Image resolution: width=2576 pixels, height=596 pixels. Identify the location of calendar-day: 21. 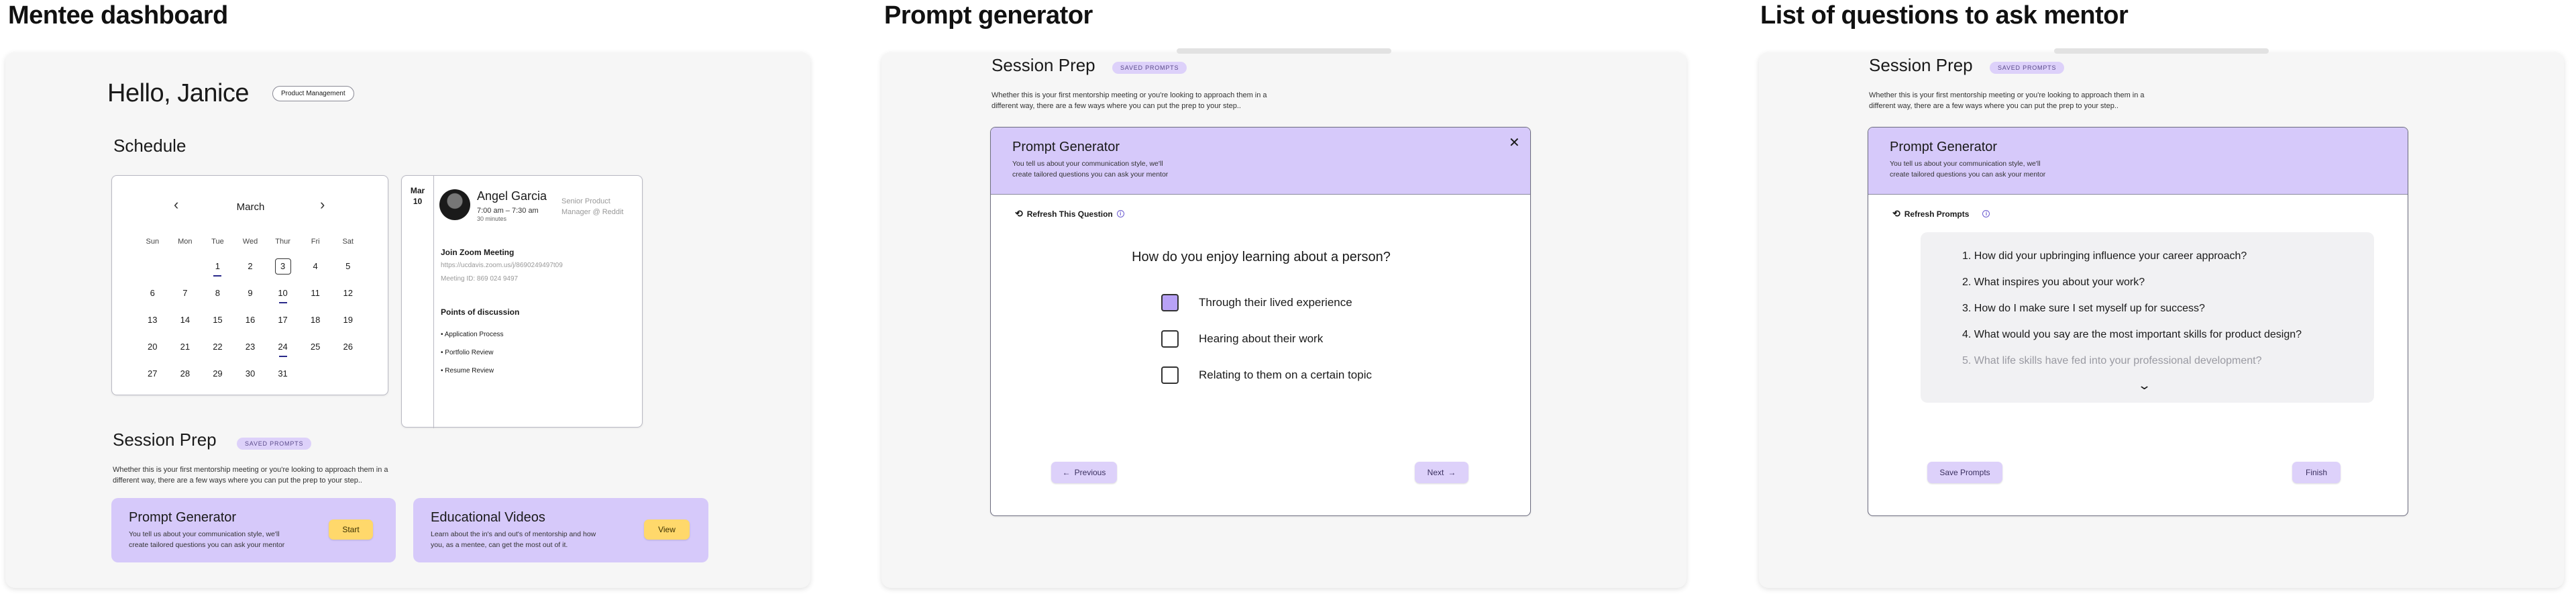
(185, 347).